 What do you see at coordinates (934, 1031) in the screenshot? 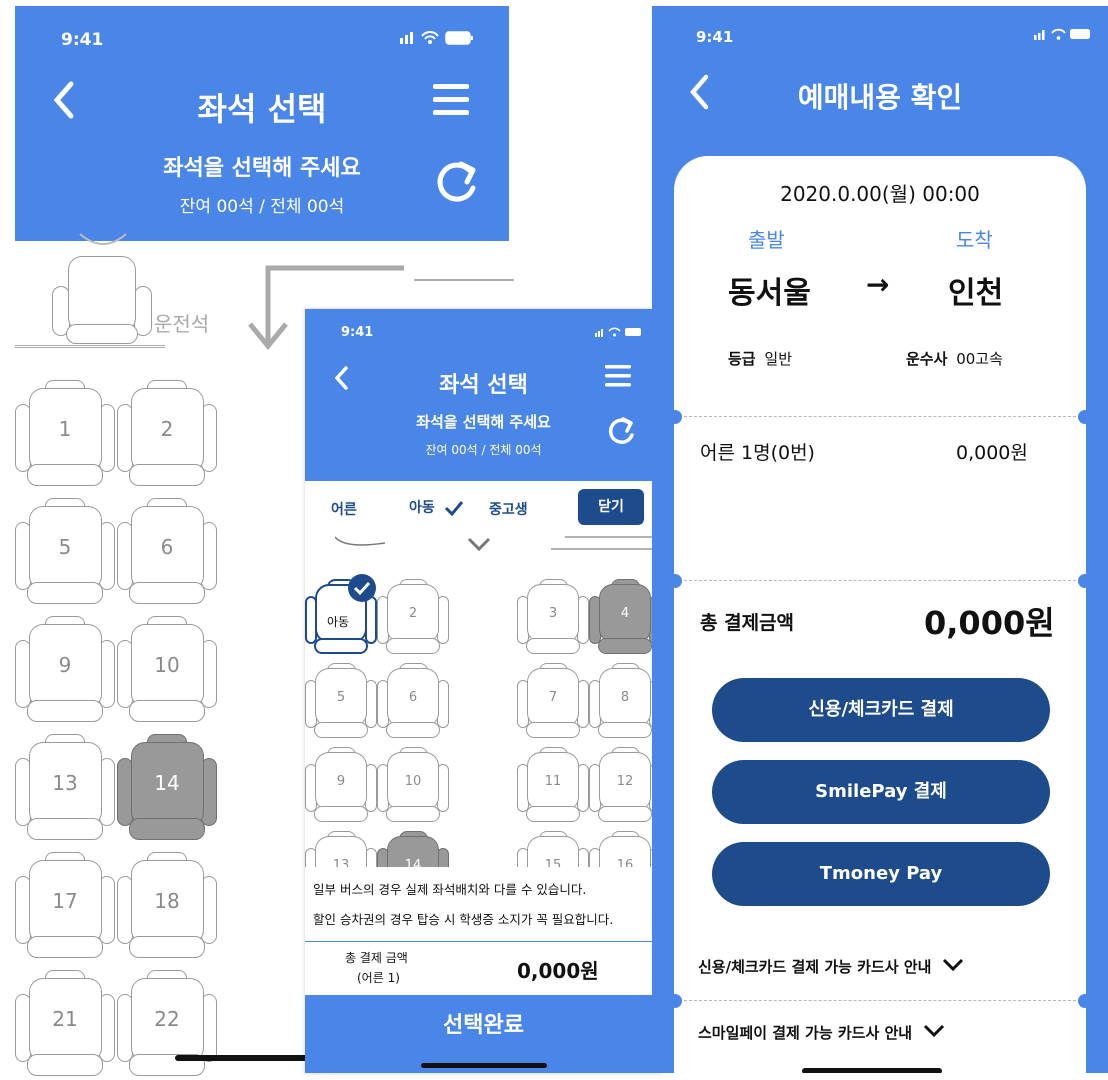
I see `chevron-down-icon` at bounding box center [934, 1031].